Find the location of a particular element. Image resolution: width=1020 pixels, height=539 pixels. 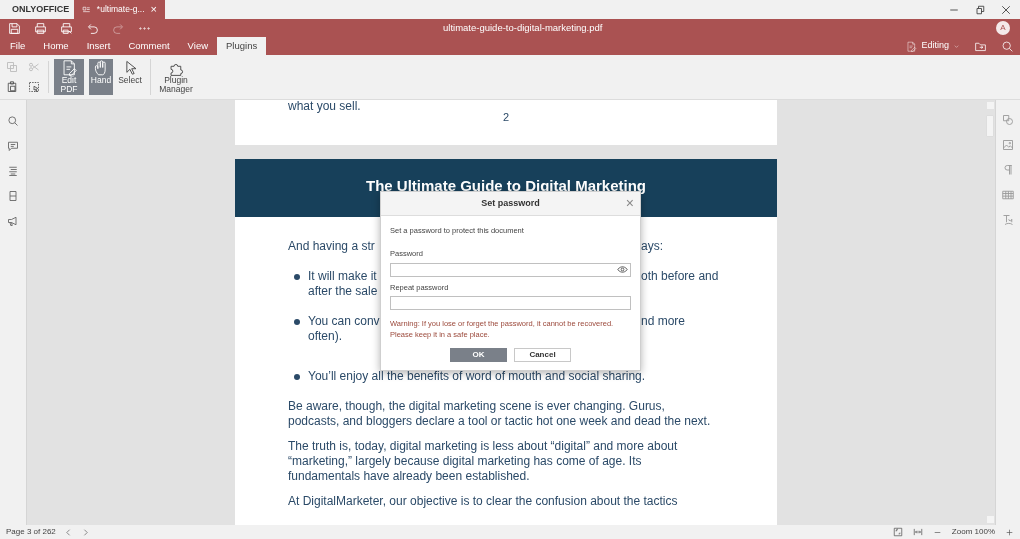

window-title: ultimate-guide-to-digital-marketing.pdf is located at coordinates (523, 27).